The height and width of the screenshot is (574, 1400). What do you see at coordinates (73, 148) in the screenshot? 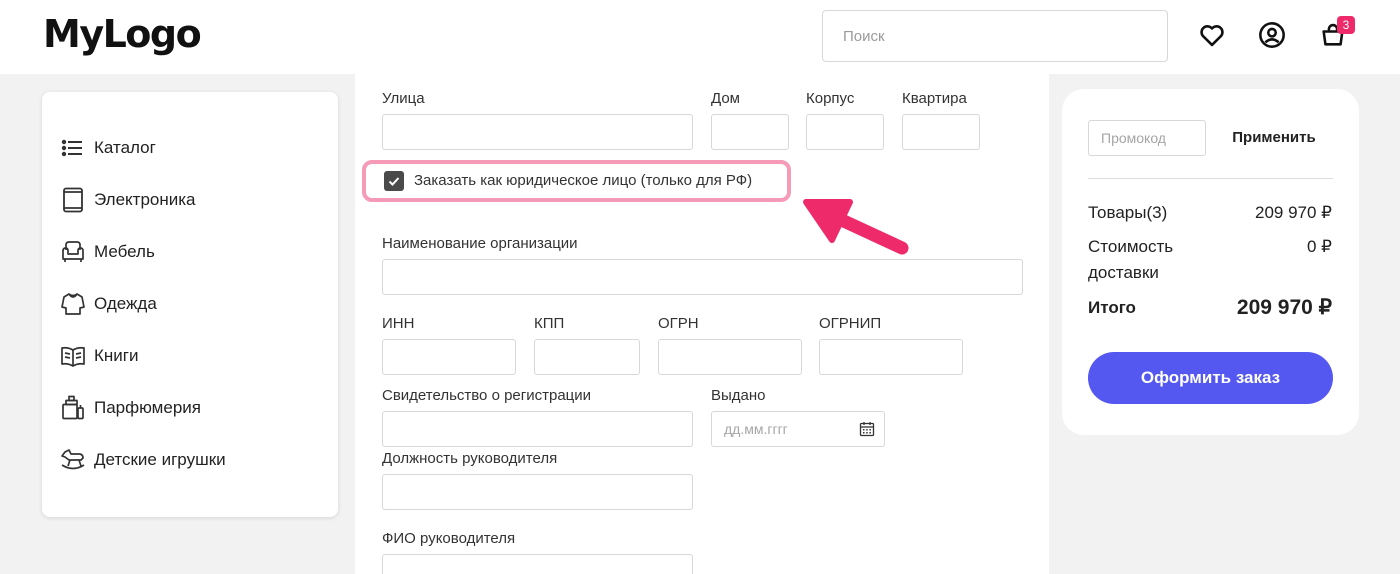
I see `list-icon` at bounding box center [73, 148].